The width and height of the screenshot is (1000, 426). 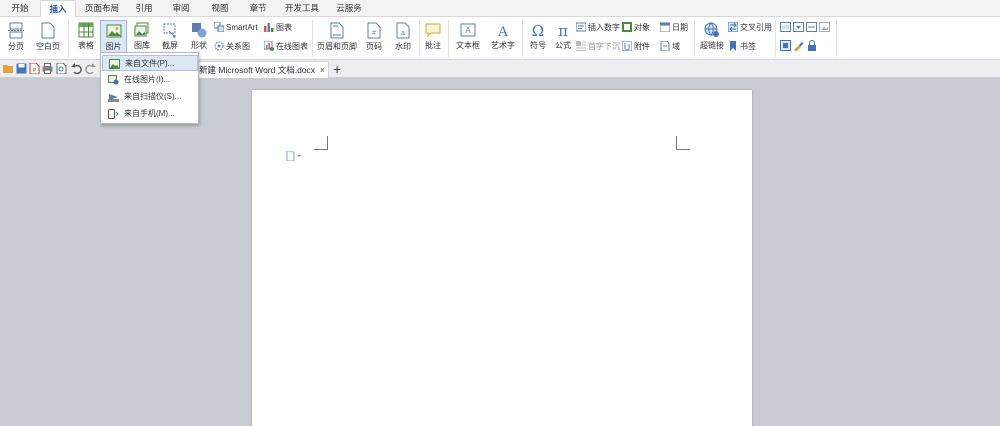 What do you see at coordinates (806, 38) in the screenshot?
I see `form-controls-group` at bounding box center [806, 38].